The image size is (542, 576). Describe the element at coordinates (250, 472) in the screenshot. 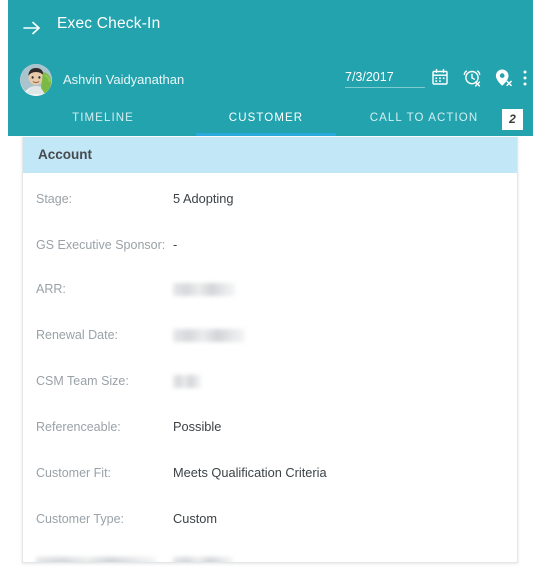

I see `field-value: Meets Qualification Criteria` at that location.